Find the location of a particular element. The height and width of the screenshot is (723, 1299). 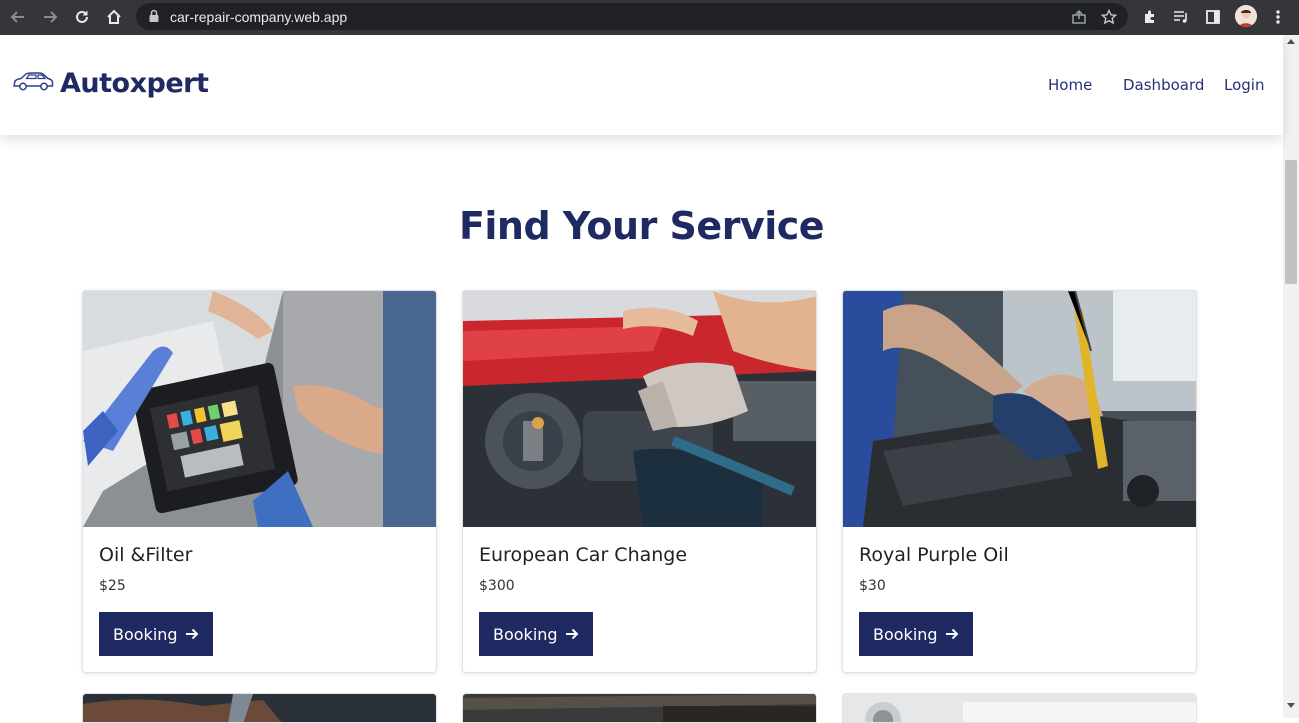

menu-kebab-icon is located at coordinates (1278, 17).